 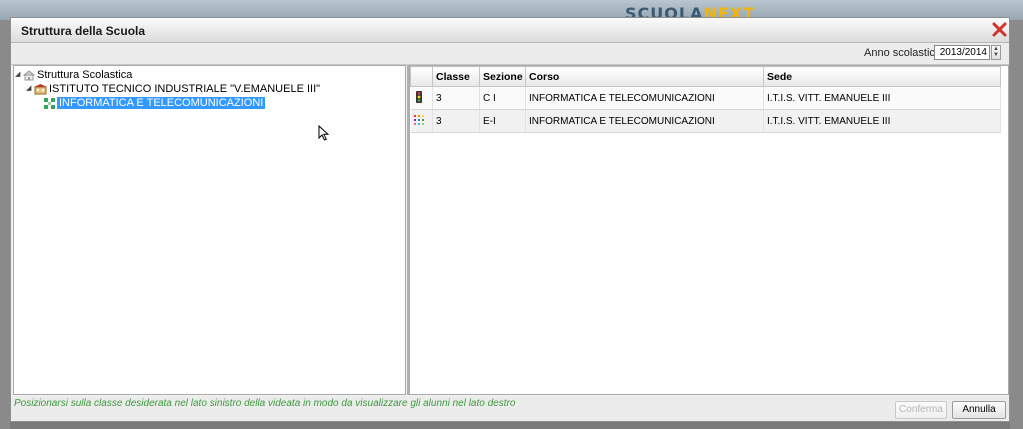 I want to click on column-header-sezione: Sezione, so click(x=502, y=76).